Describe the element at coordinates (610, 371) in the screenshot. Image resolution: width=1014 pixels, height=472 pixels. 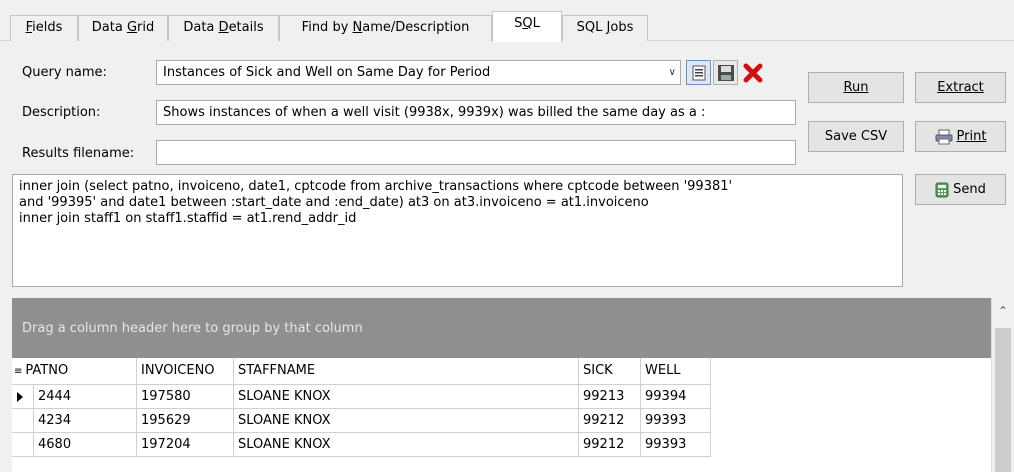
I see `column-header-sick: SICK` at that location.